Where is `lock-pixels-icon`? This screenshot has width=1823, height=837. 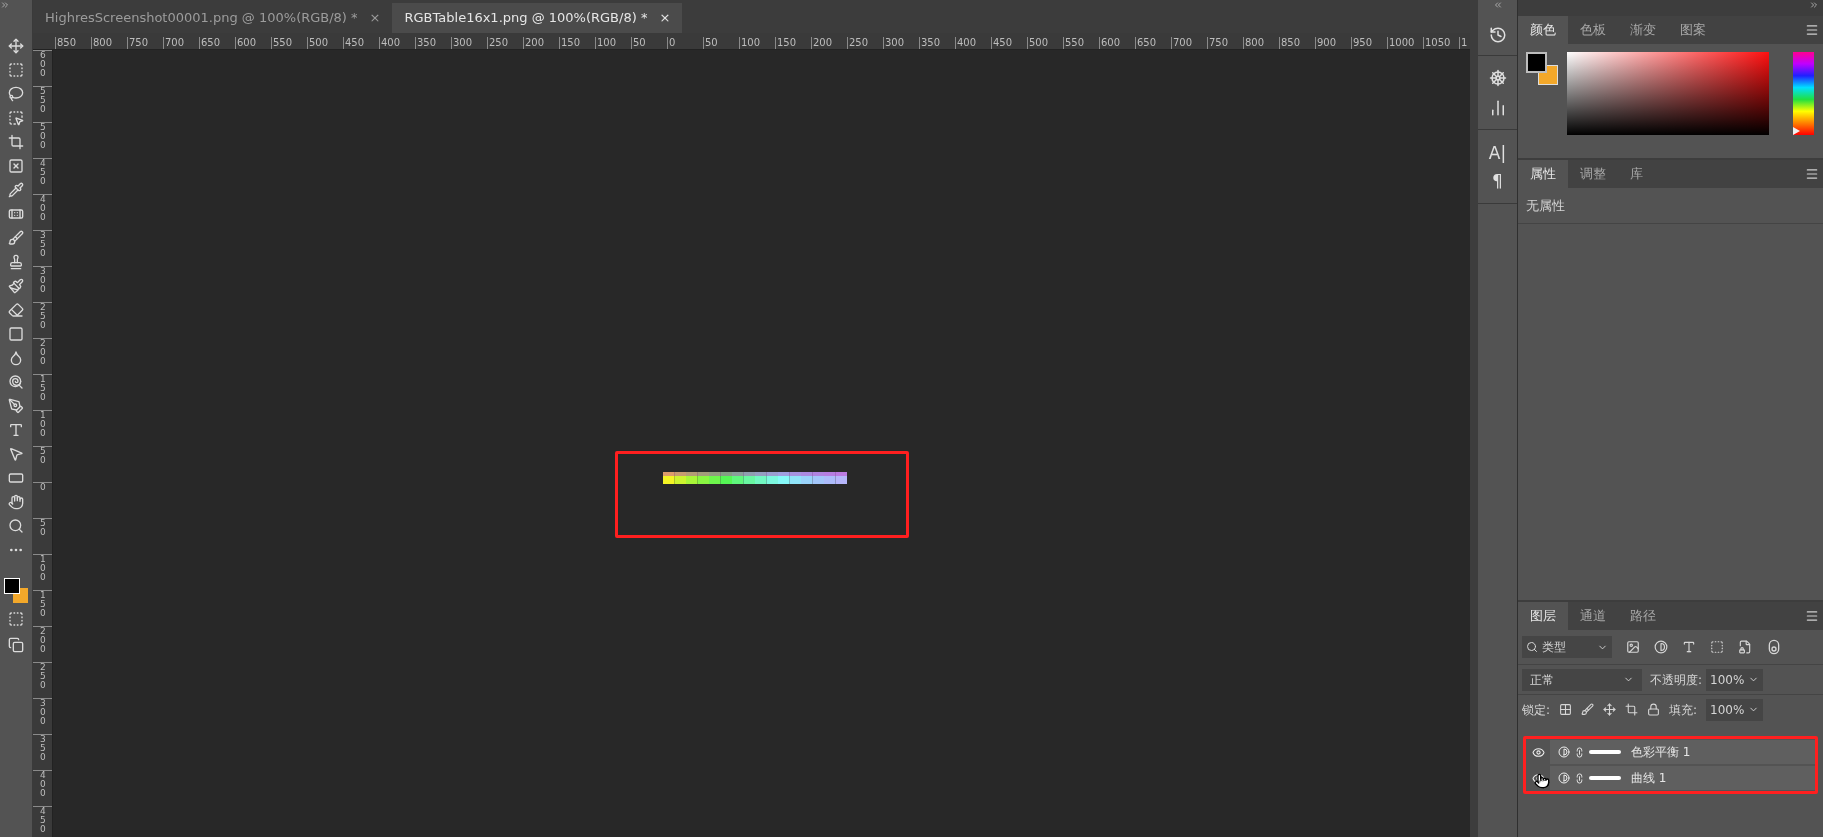 lock-pixels-icon is located at coordinates (1566, 709).